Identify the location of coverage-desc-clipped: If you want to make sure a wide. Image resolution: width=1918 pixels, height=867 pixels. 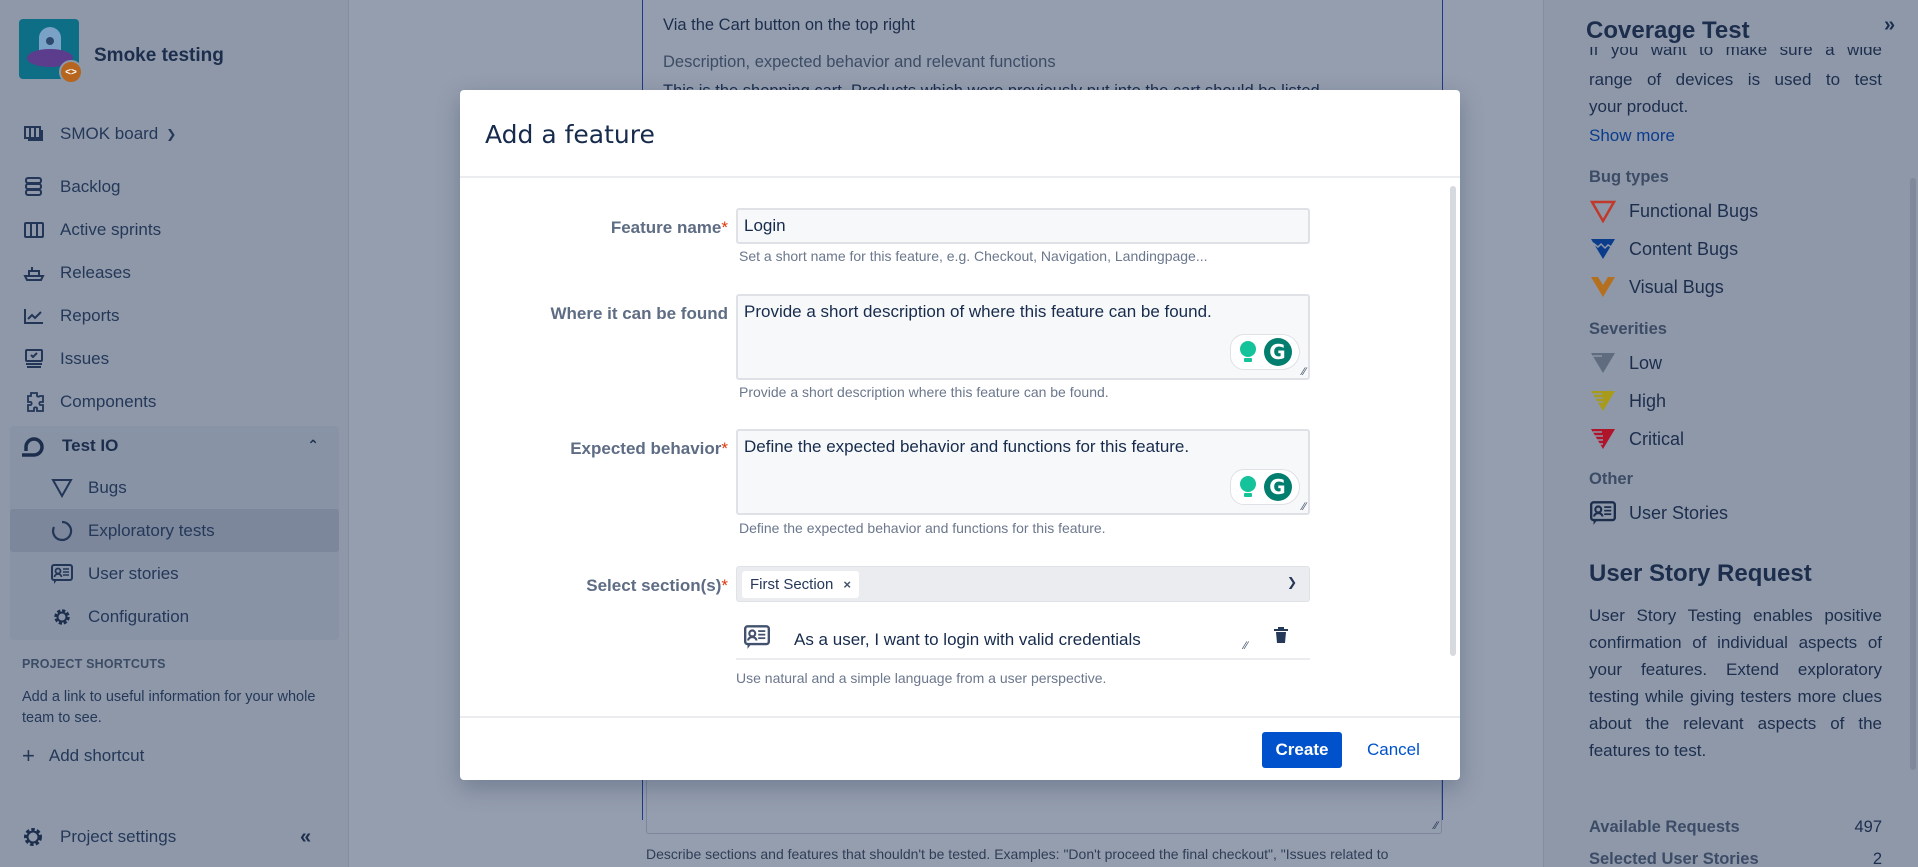
(1735, 53).